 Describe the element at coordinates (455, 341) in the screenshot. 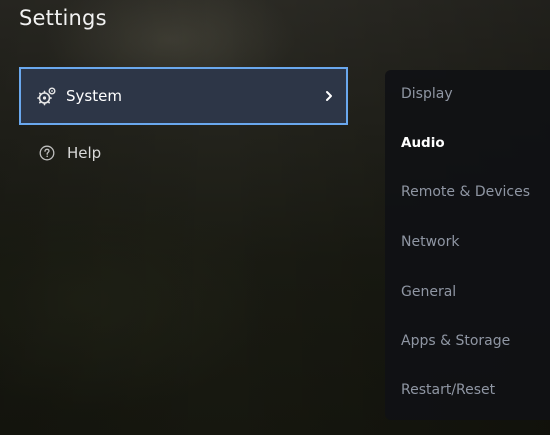

I see `submenu-item-apps-storage: Apps & Storage` at that location.